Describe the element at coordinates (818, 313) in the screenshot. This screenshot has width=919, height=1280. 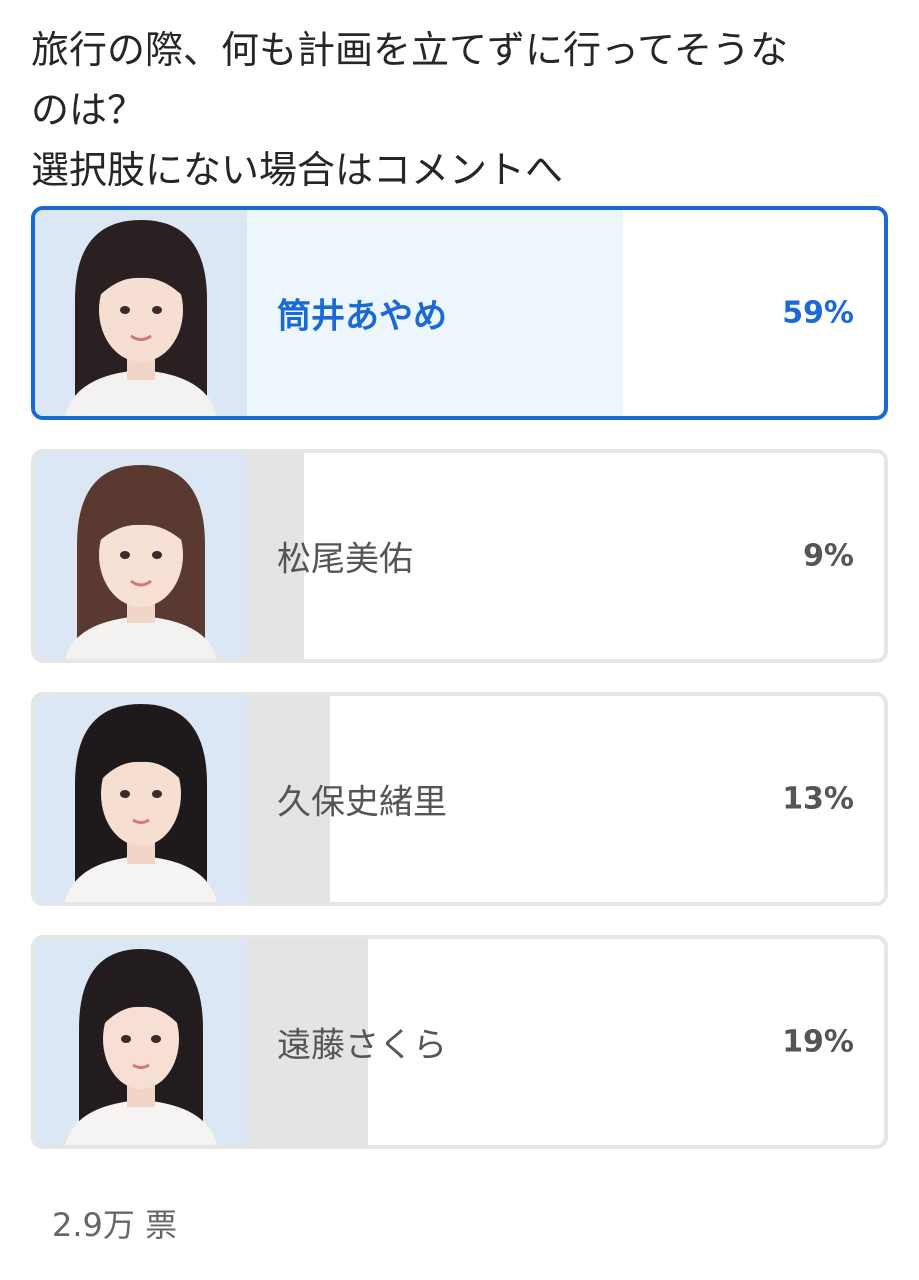
I see `option-percent: 59%` at that location.